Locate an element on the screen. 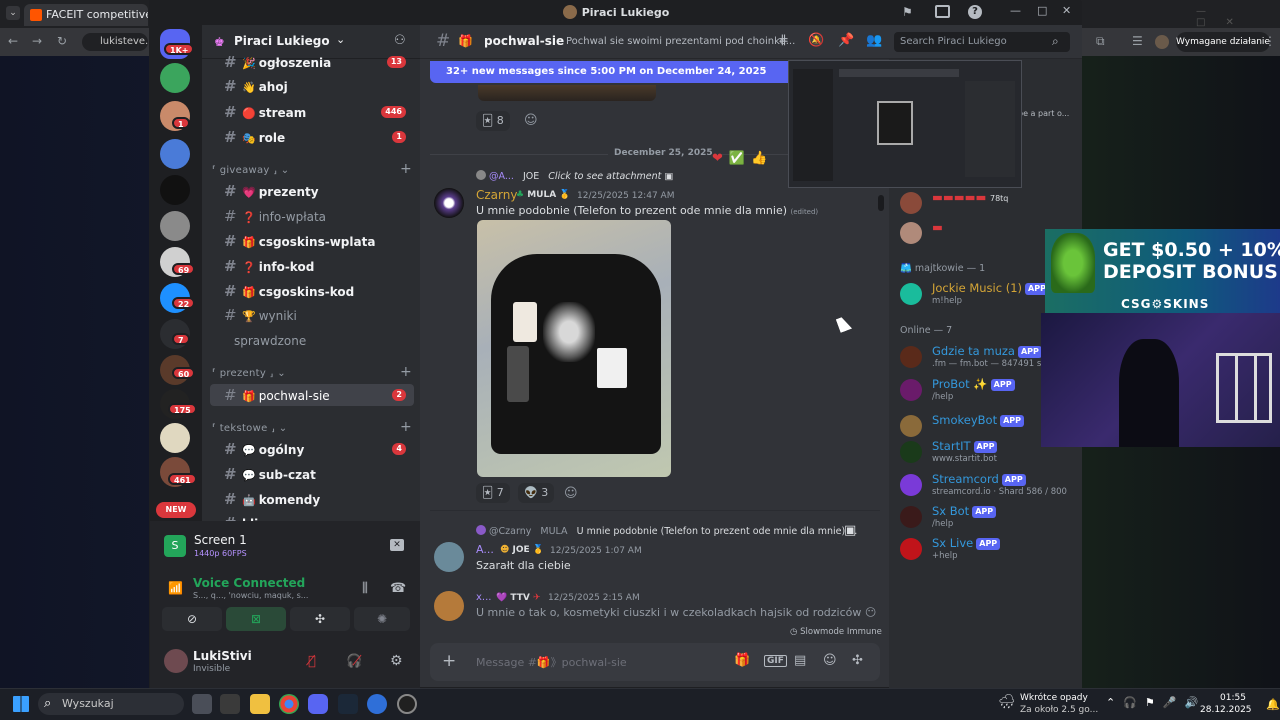 This screenshot has width=1280, height=720. member-sx-bot: Sx Bot APP/help is located at coordinates (990, 519).